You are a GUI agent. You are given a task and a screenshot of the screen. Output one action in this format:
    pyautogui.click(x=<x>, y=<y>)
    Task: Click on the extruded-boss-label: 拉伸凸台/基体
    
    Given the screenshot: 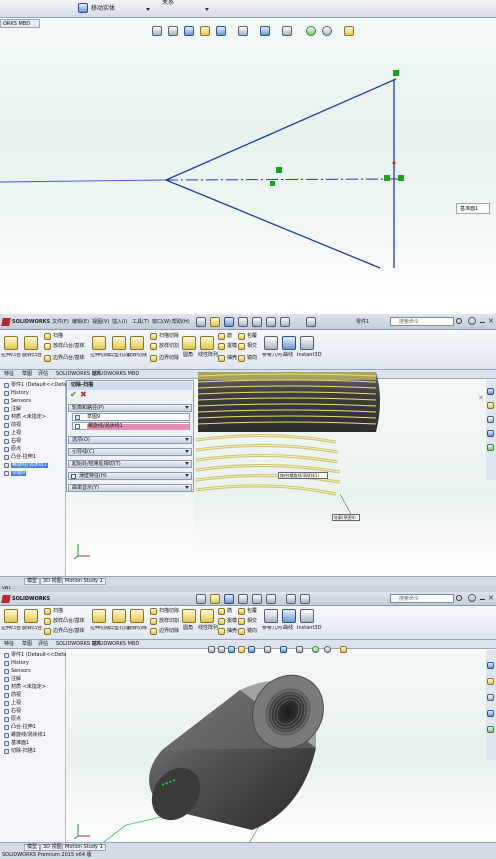 What is the action you would take?
    pyautogui.click(x=11, y=628)
    